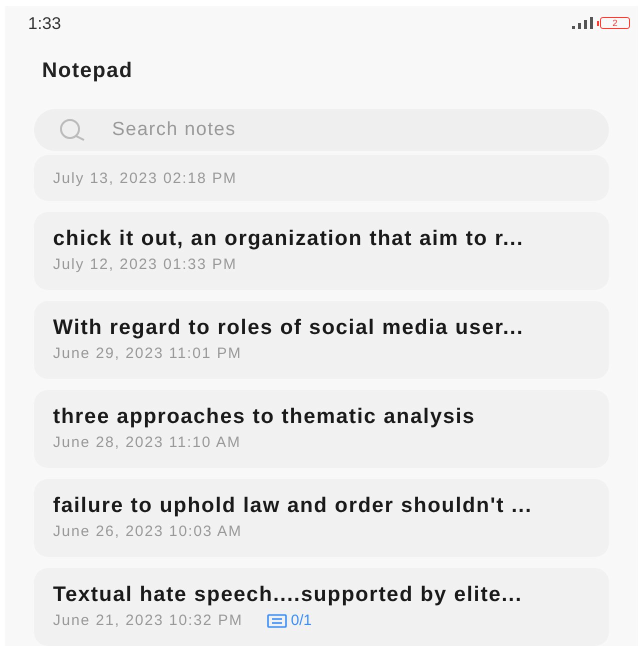  Describe the element at coordinates (276, 621) in the screenshot. I see `checklist-icon` at that location.